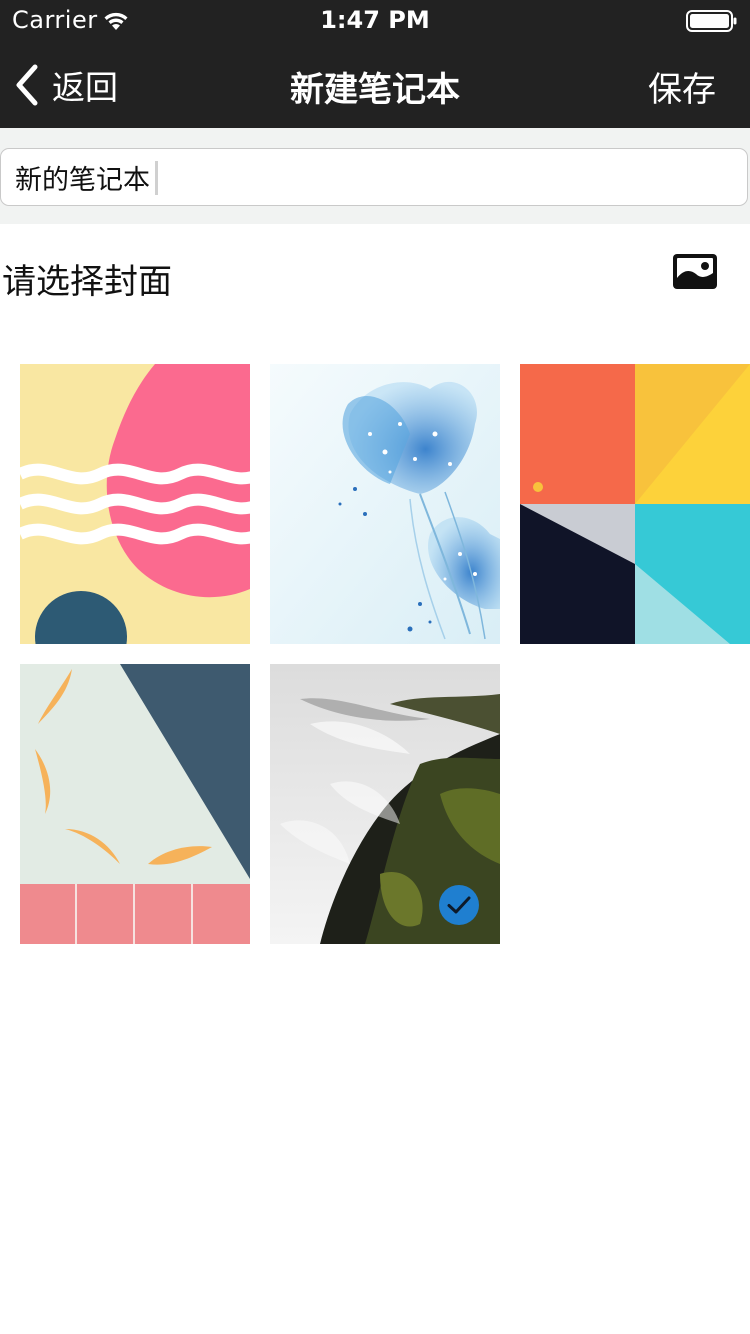  I want to click on notebook-name-input, so click(374, 177).